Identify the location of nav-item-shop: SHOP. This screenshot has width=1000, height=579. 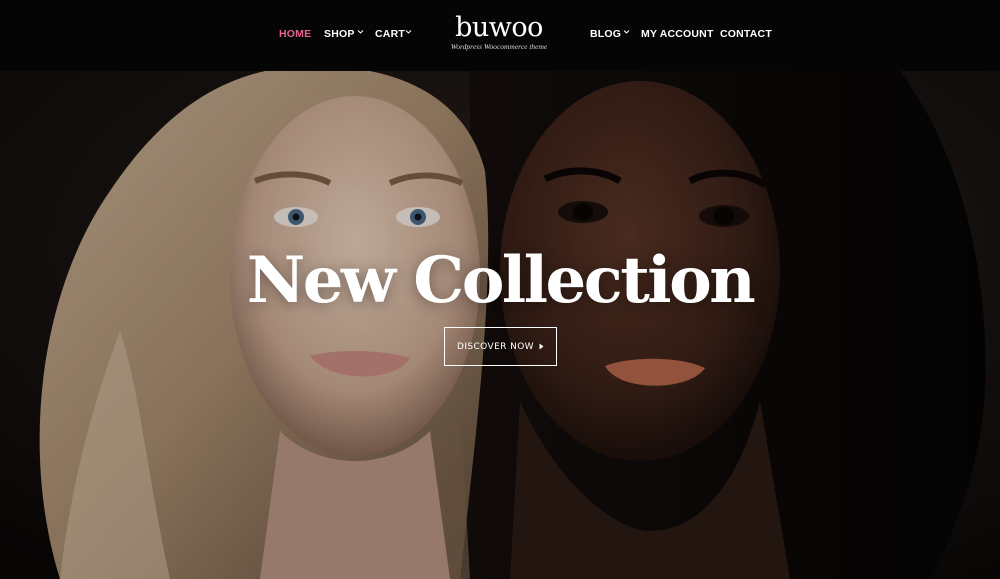
(339, 34).